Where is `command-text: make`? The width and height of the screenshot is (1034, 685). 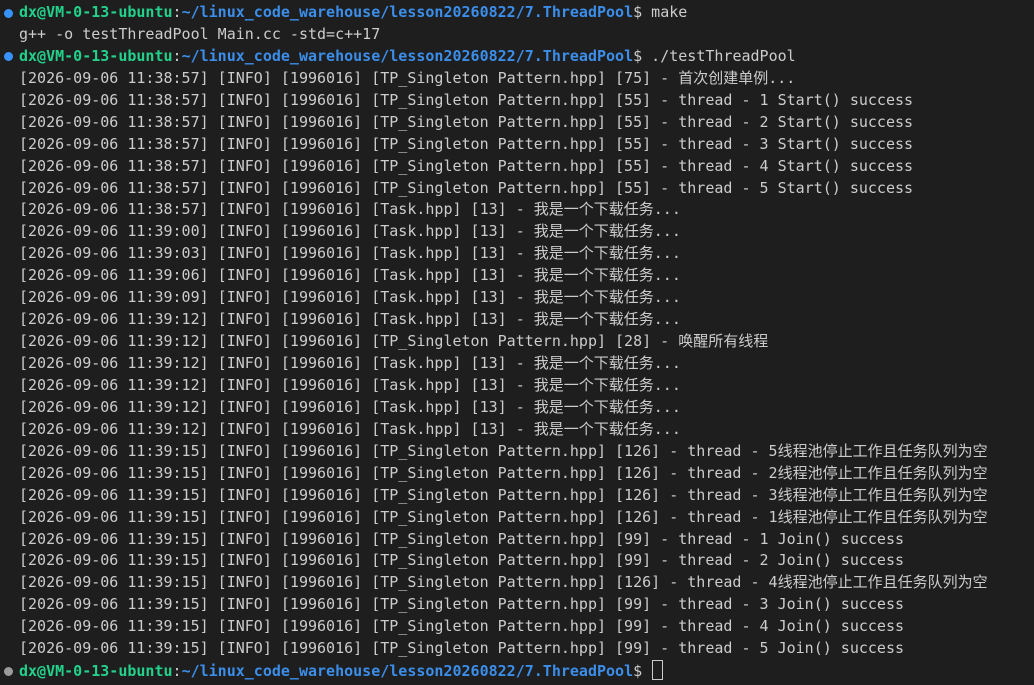 command-text: make is located at coordinates (669, 12).